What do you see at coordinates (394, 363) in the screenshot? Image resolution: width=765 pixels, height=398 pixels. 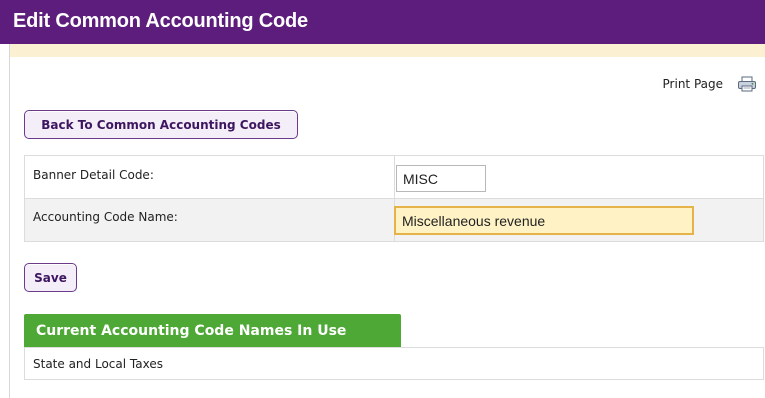 I see `code-names-in-use-list: State and Local Taxes` at bounding box center [394, 363].